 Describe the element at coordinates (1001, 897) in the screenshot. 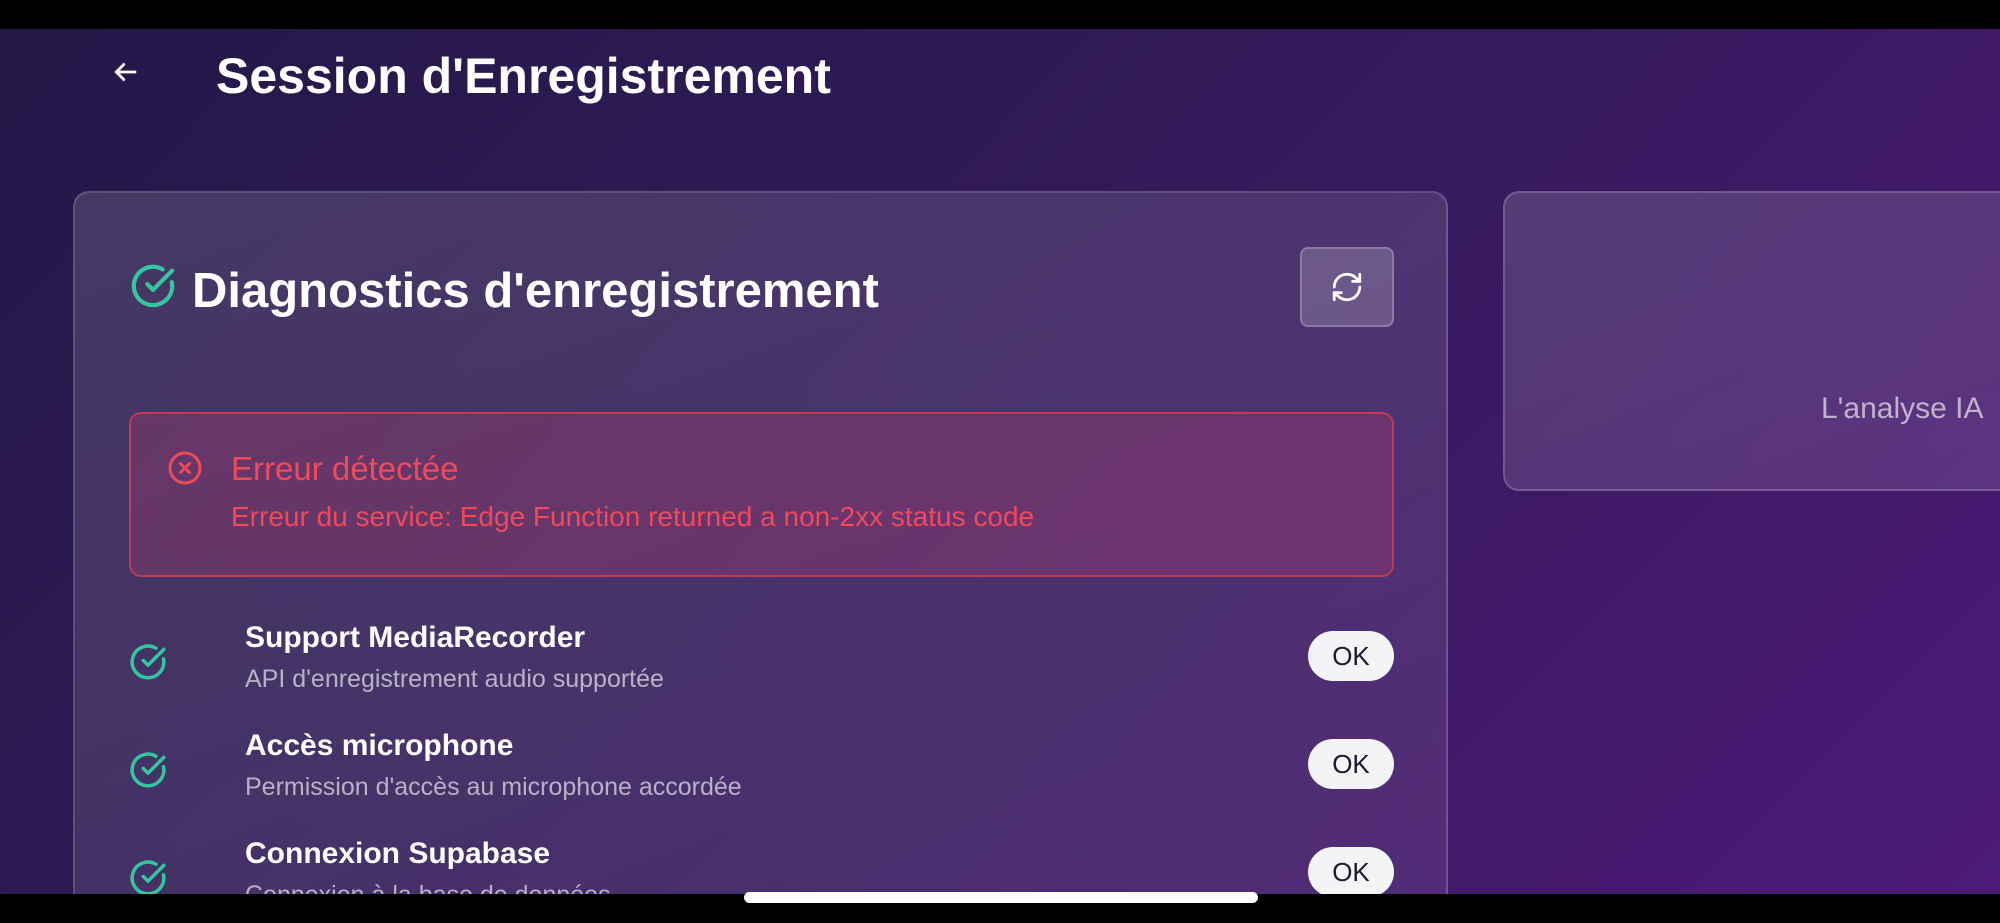

I see `home-indicator` at that location.